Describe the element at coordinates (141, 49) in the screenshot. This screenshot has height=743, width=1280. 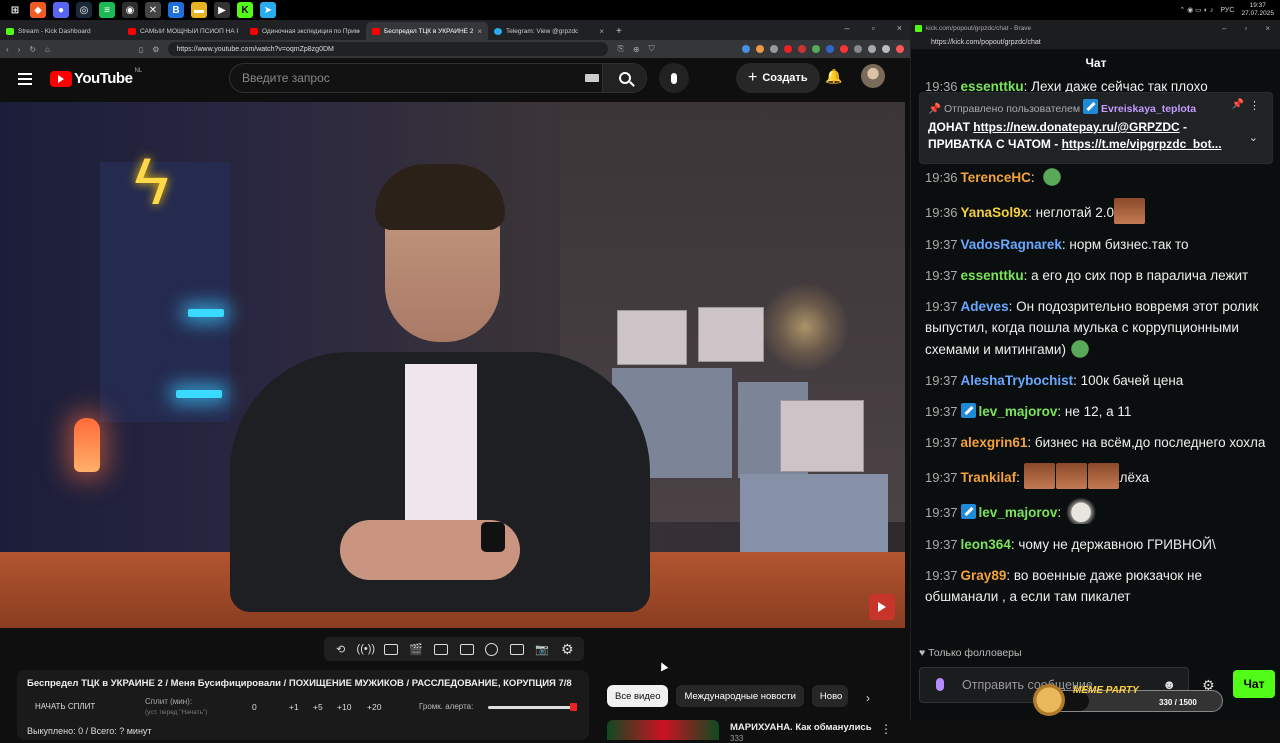
I see `bookmark-icon: ▯` at that location.